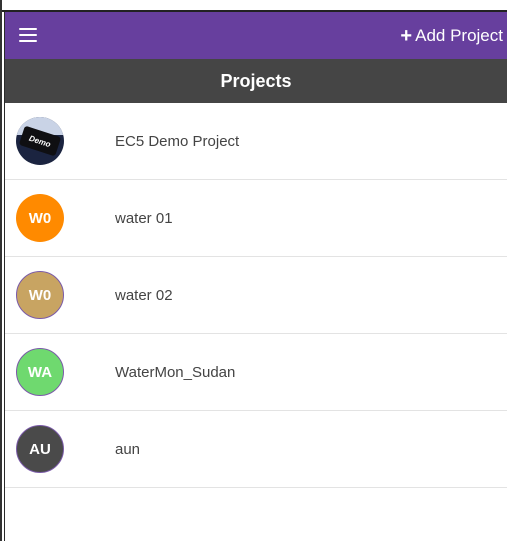 This screenshot has width=507, height=541. I want to click on add-project-button: + Add Project, so click(451, 35).